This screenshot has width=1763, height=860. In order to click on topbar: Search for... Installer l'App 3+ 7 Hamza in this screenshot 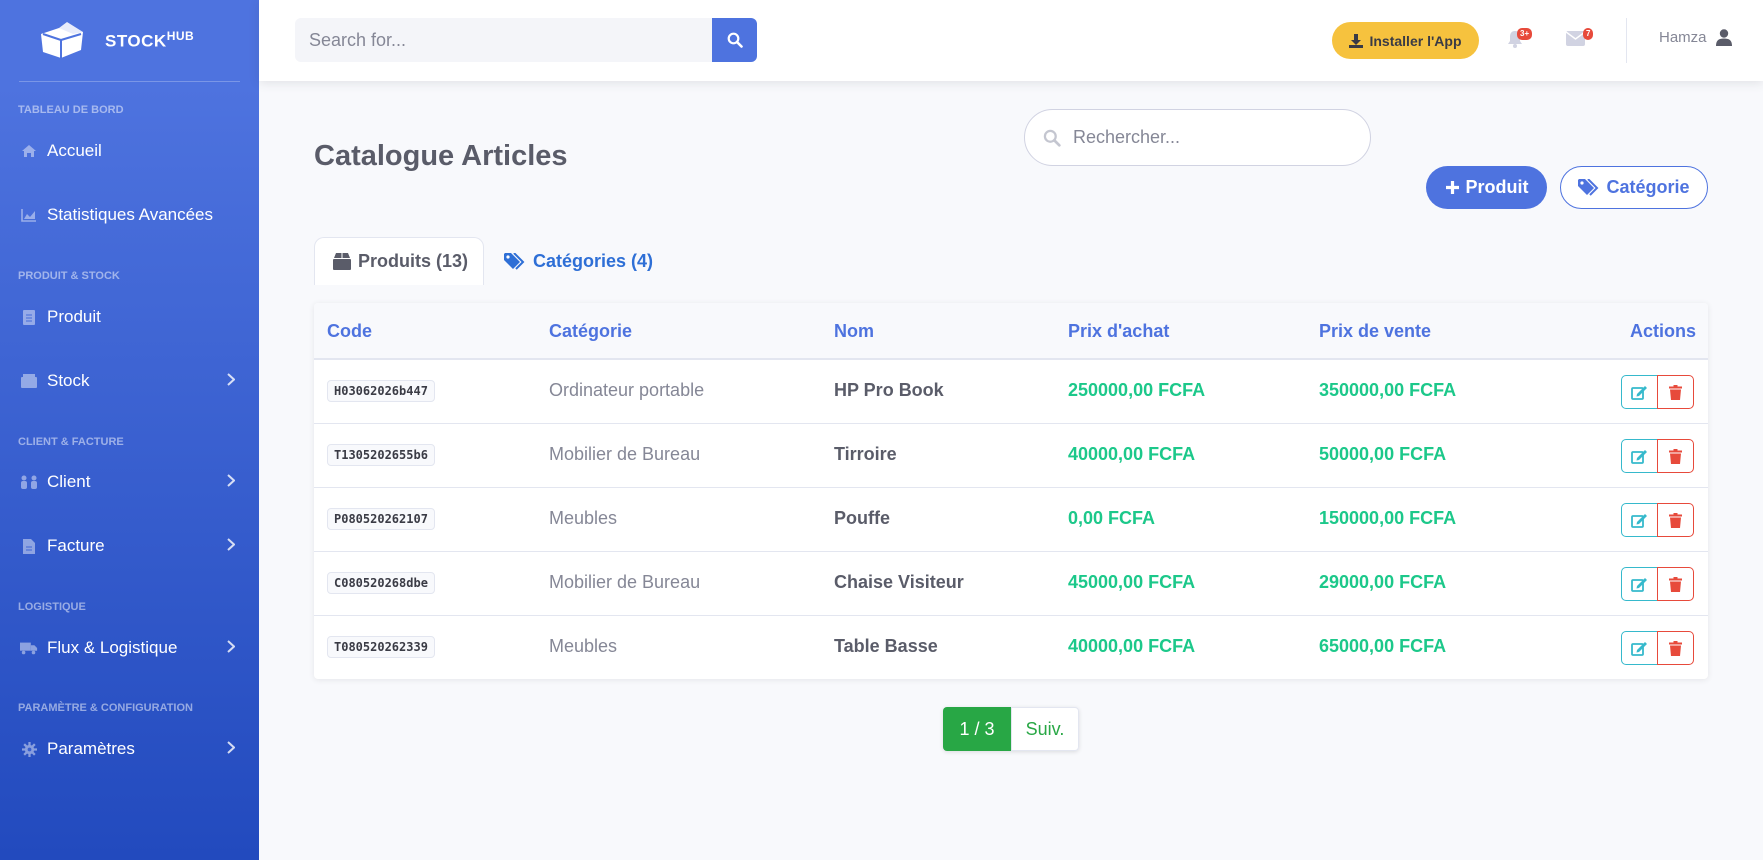, I will do `click(1011, 40)`.